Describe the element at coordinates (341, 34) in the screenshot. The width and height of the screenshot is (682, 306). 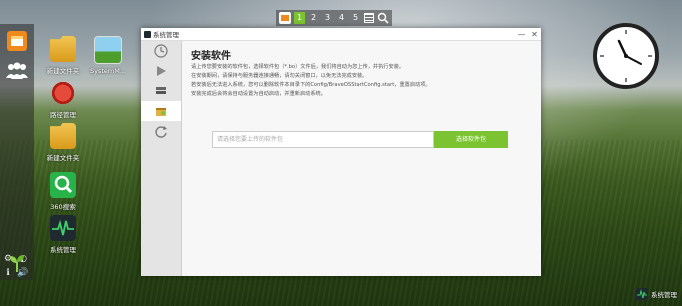
I see `window-titlebar: 系统管理 — ✕` at that location.